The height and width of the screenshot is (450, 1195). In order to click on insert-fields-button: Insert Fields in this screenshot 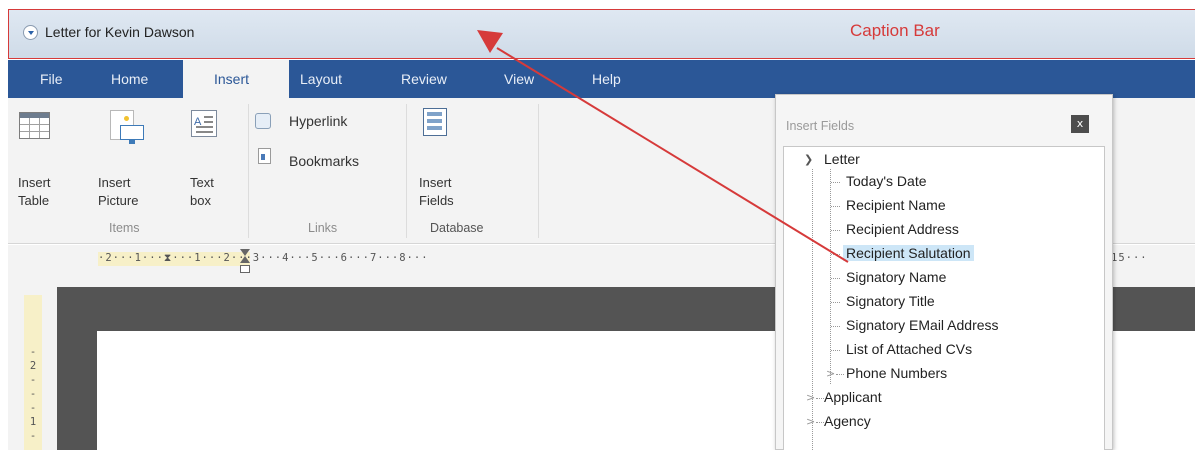, I will do `click(447, 158)`.